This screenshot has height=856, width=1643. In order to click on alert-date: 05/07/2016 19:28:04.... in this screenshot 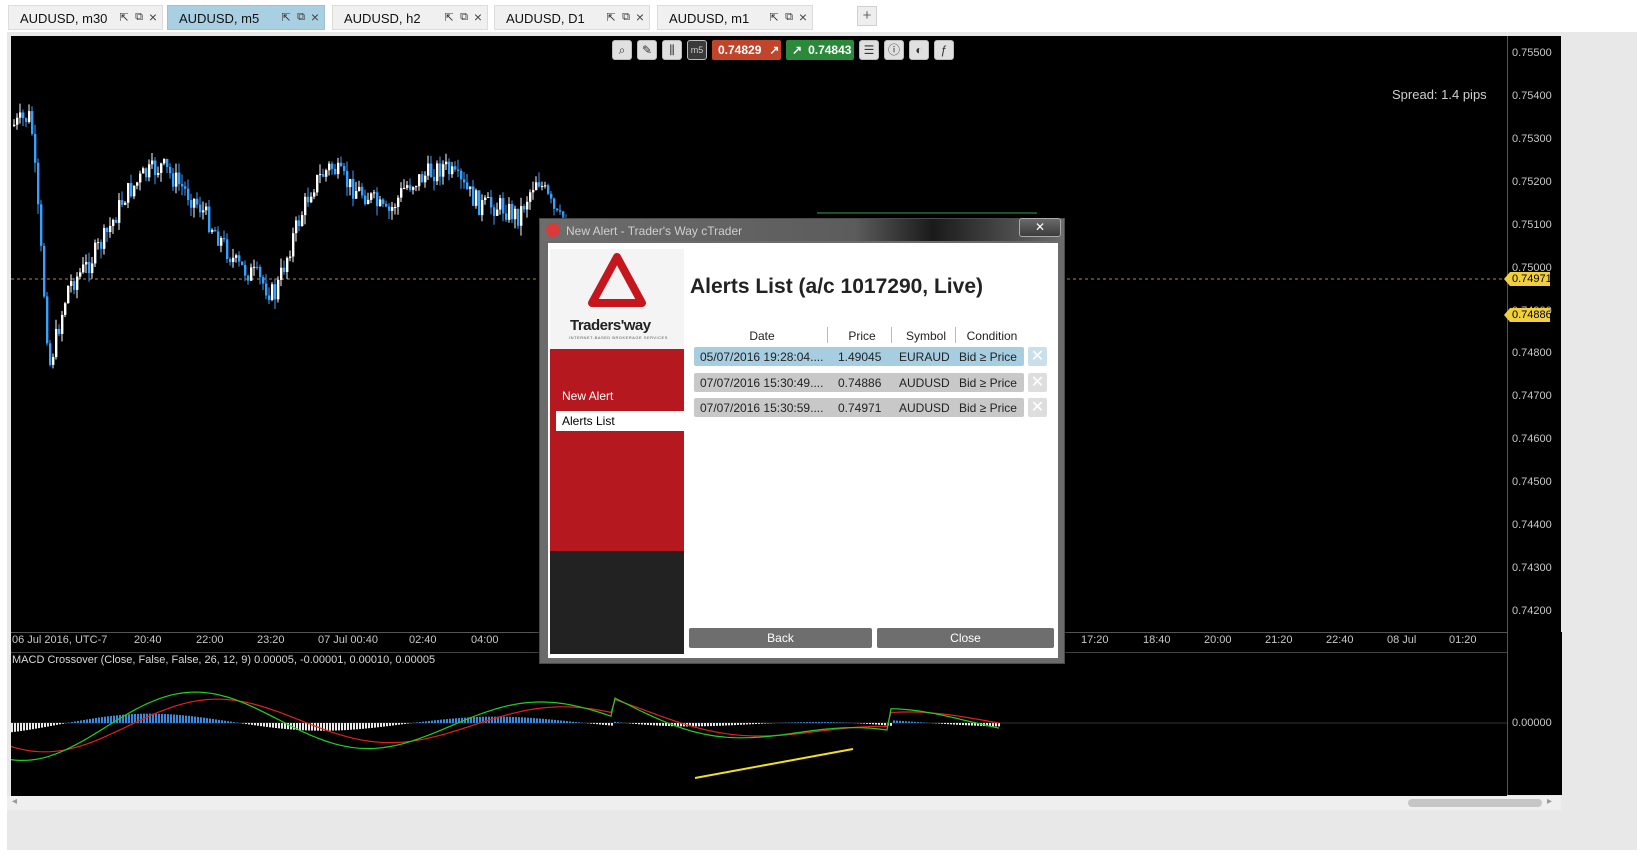, I will do `click(762, 357)`.